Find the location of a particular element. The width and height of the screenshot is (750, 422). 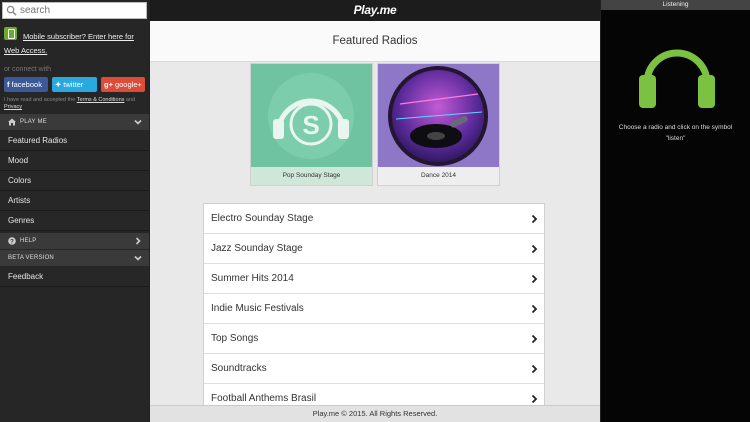

radio-card-caption: Dance 2014 is located at coordinates (438, 176).